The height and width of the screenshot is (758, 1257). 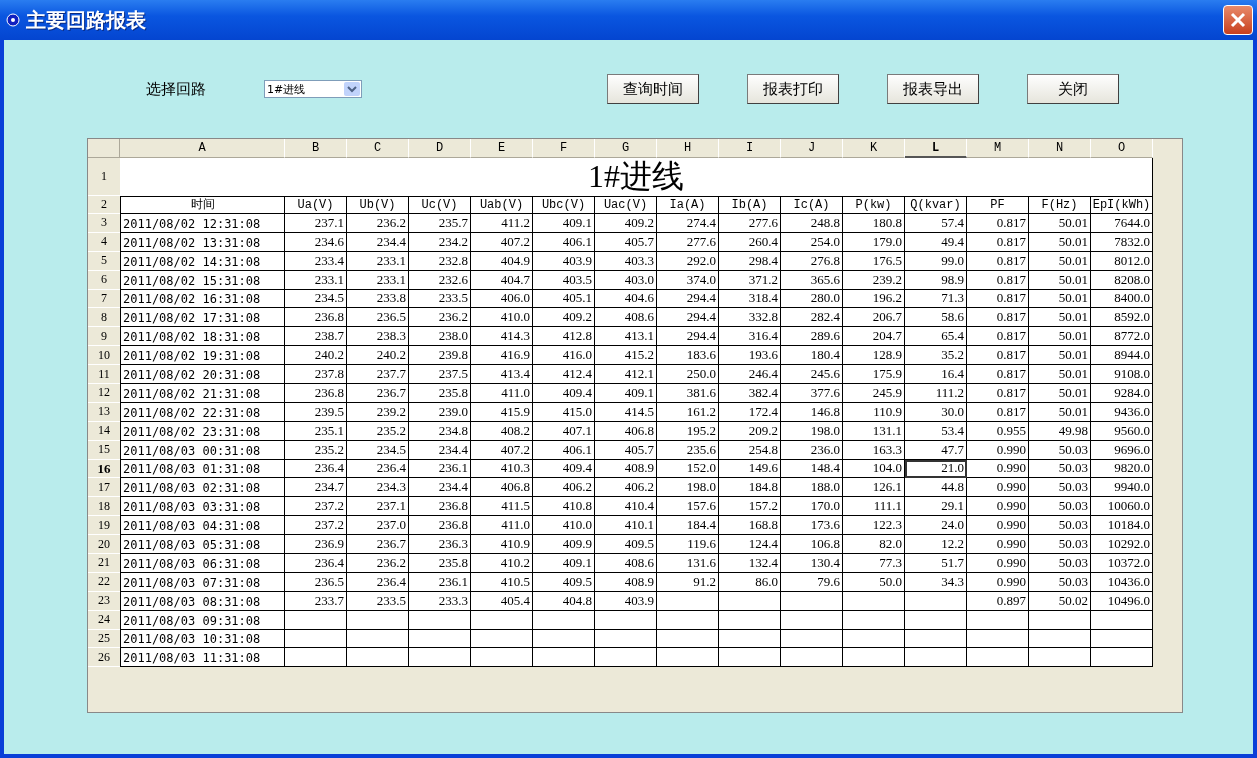 I want to click on column-title: Ua(V), so click(x=316, y=205).